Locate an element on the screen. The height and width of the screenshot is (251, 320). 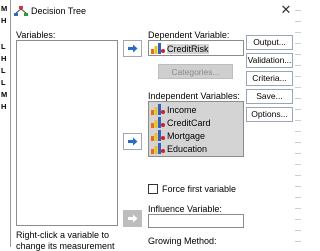
move-dependent-button is located at coordinates (132, 48).